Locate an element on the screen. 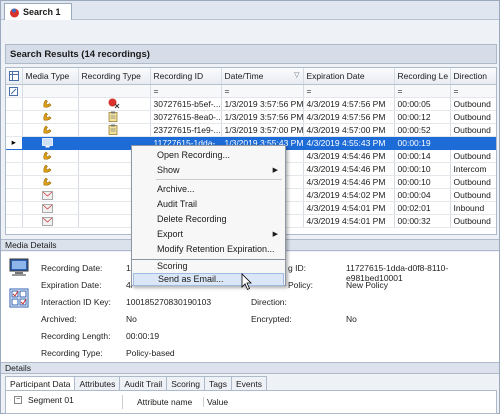 The width and height of the screenshot is (500, 414). direction-cell: Inbound is located at coordinates (473, 208).